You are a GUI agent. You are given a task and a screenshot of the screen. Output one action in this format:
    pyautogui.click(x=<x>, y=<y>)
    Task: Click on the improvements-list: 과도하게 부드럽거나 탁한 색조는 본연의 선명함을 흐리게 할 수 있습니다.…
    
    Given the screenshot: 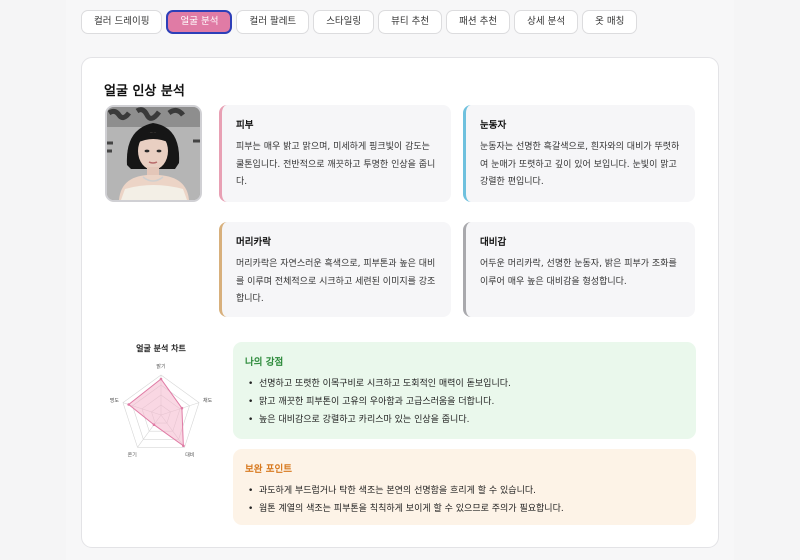 What is the action you would take?
    pyautogui.click(x=464, y=500)
    